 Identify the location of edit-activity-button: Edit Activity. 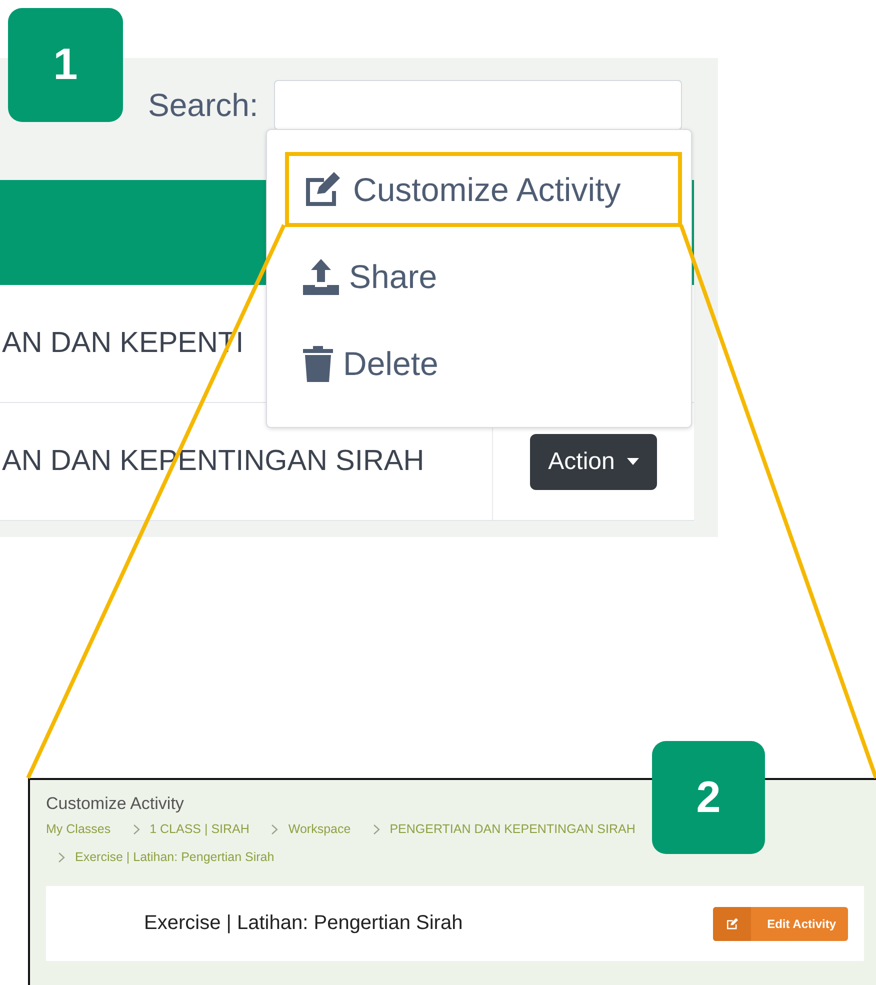
(780, 923).